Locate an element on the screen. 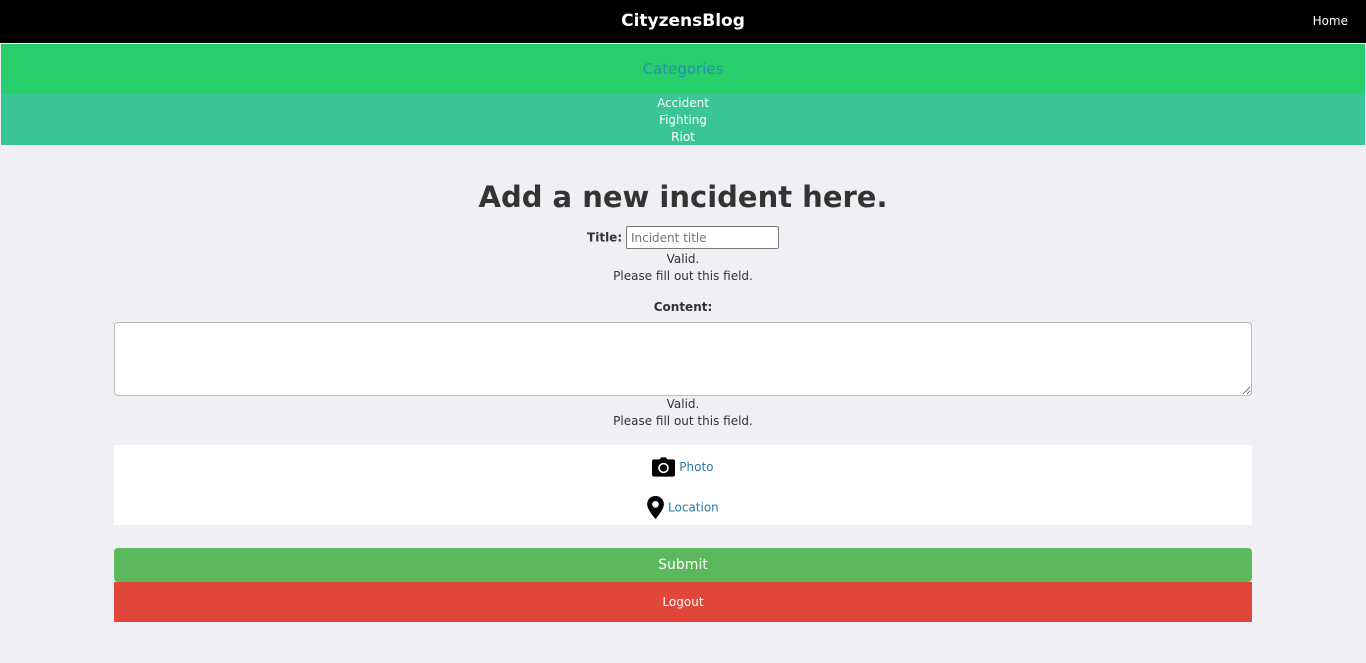  location-link: Location is located at coordinates (693, 508).